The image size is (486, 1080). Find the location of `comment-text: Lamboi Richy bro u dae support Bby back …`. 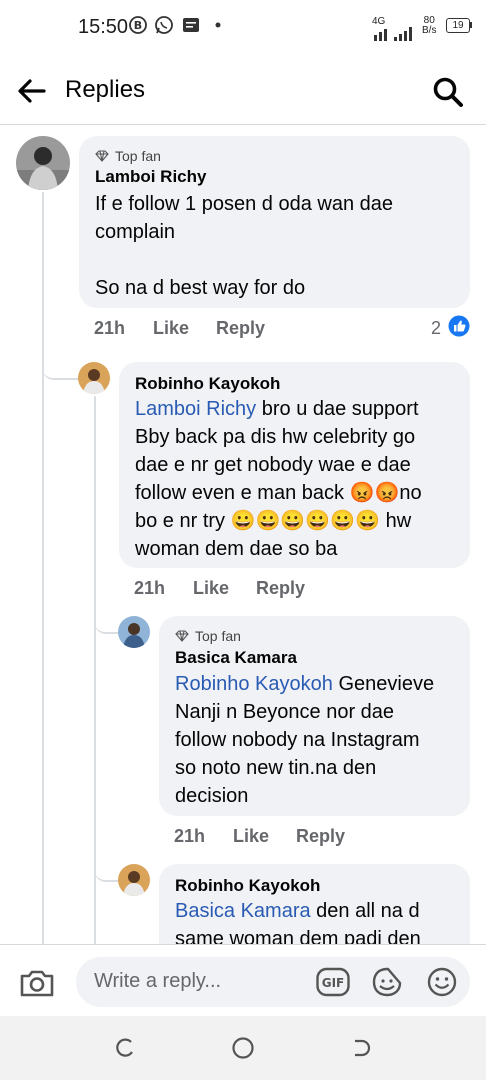

comment-text: Lamboi Richy bro u dae support Bby back … is located at coordinates (300, 479).